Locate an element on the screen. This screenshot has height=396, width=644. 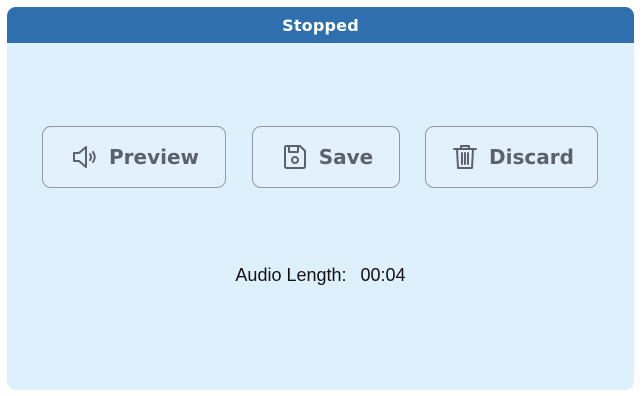
status-title: Stopped is located at coordinates (320, 25).